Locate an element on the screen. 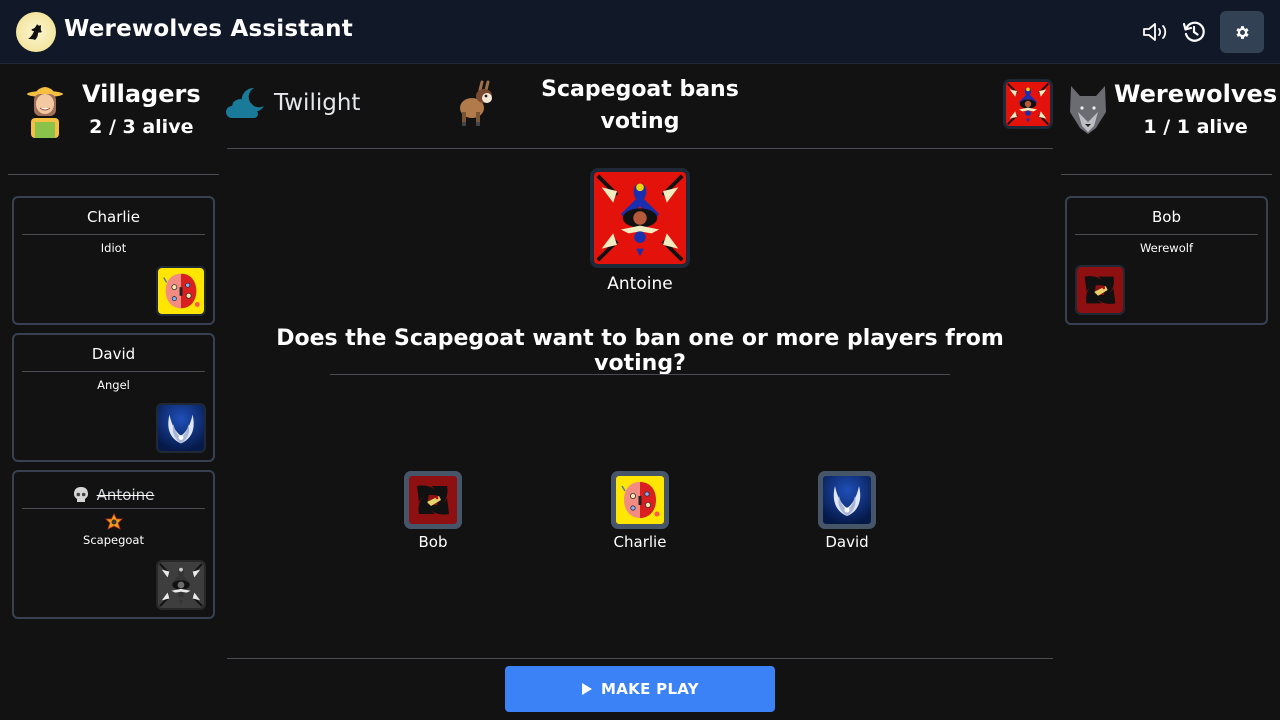 The width and height of the screenshot is (1280, 720). werewolves-header: Werewolves 1 / 1 alive is located at coordinates (1172, 109).